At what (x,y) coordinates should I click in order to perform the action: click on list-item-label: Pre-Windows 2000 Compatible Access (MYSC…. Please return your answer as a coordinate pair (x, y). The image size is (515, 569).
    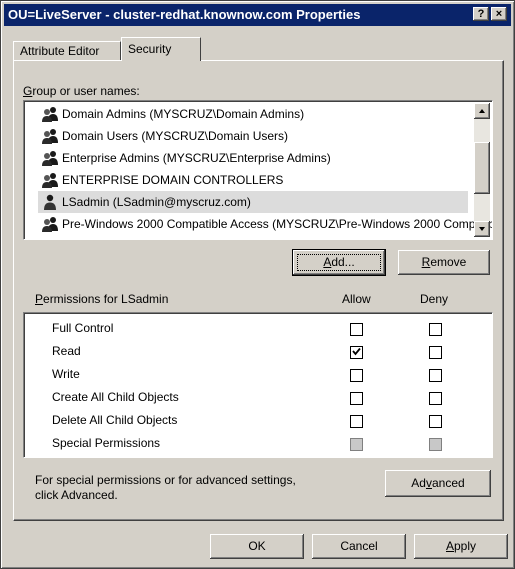
    Looking at the image, I should click on (277, 224).